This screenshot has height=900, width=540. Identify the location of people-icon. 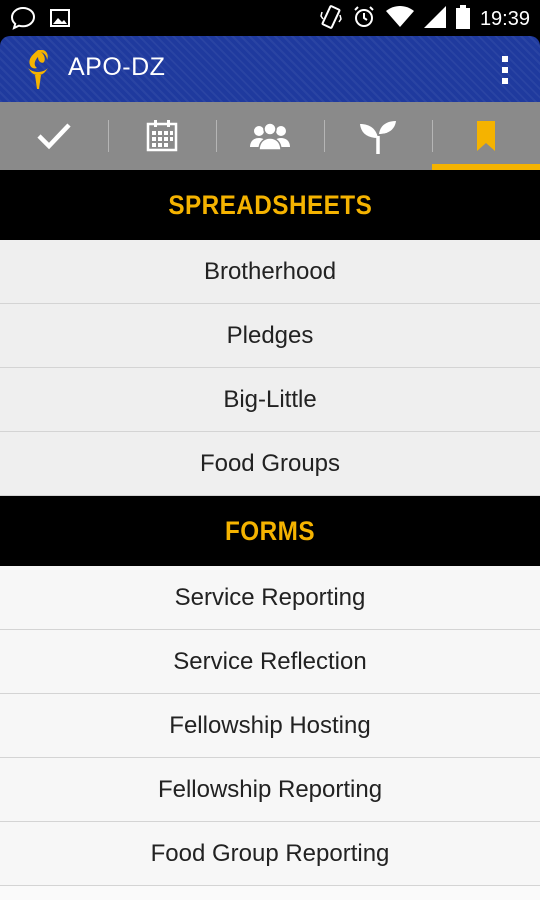
(270, 136).